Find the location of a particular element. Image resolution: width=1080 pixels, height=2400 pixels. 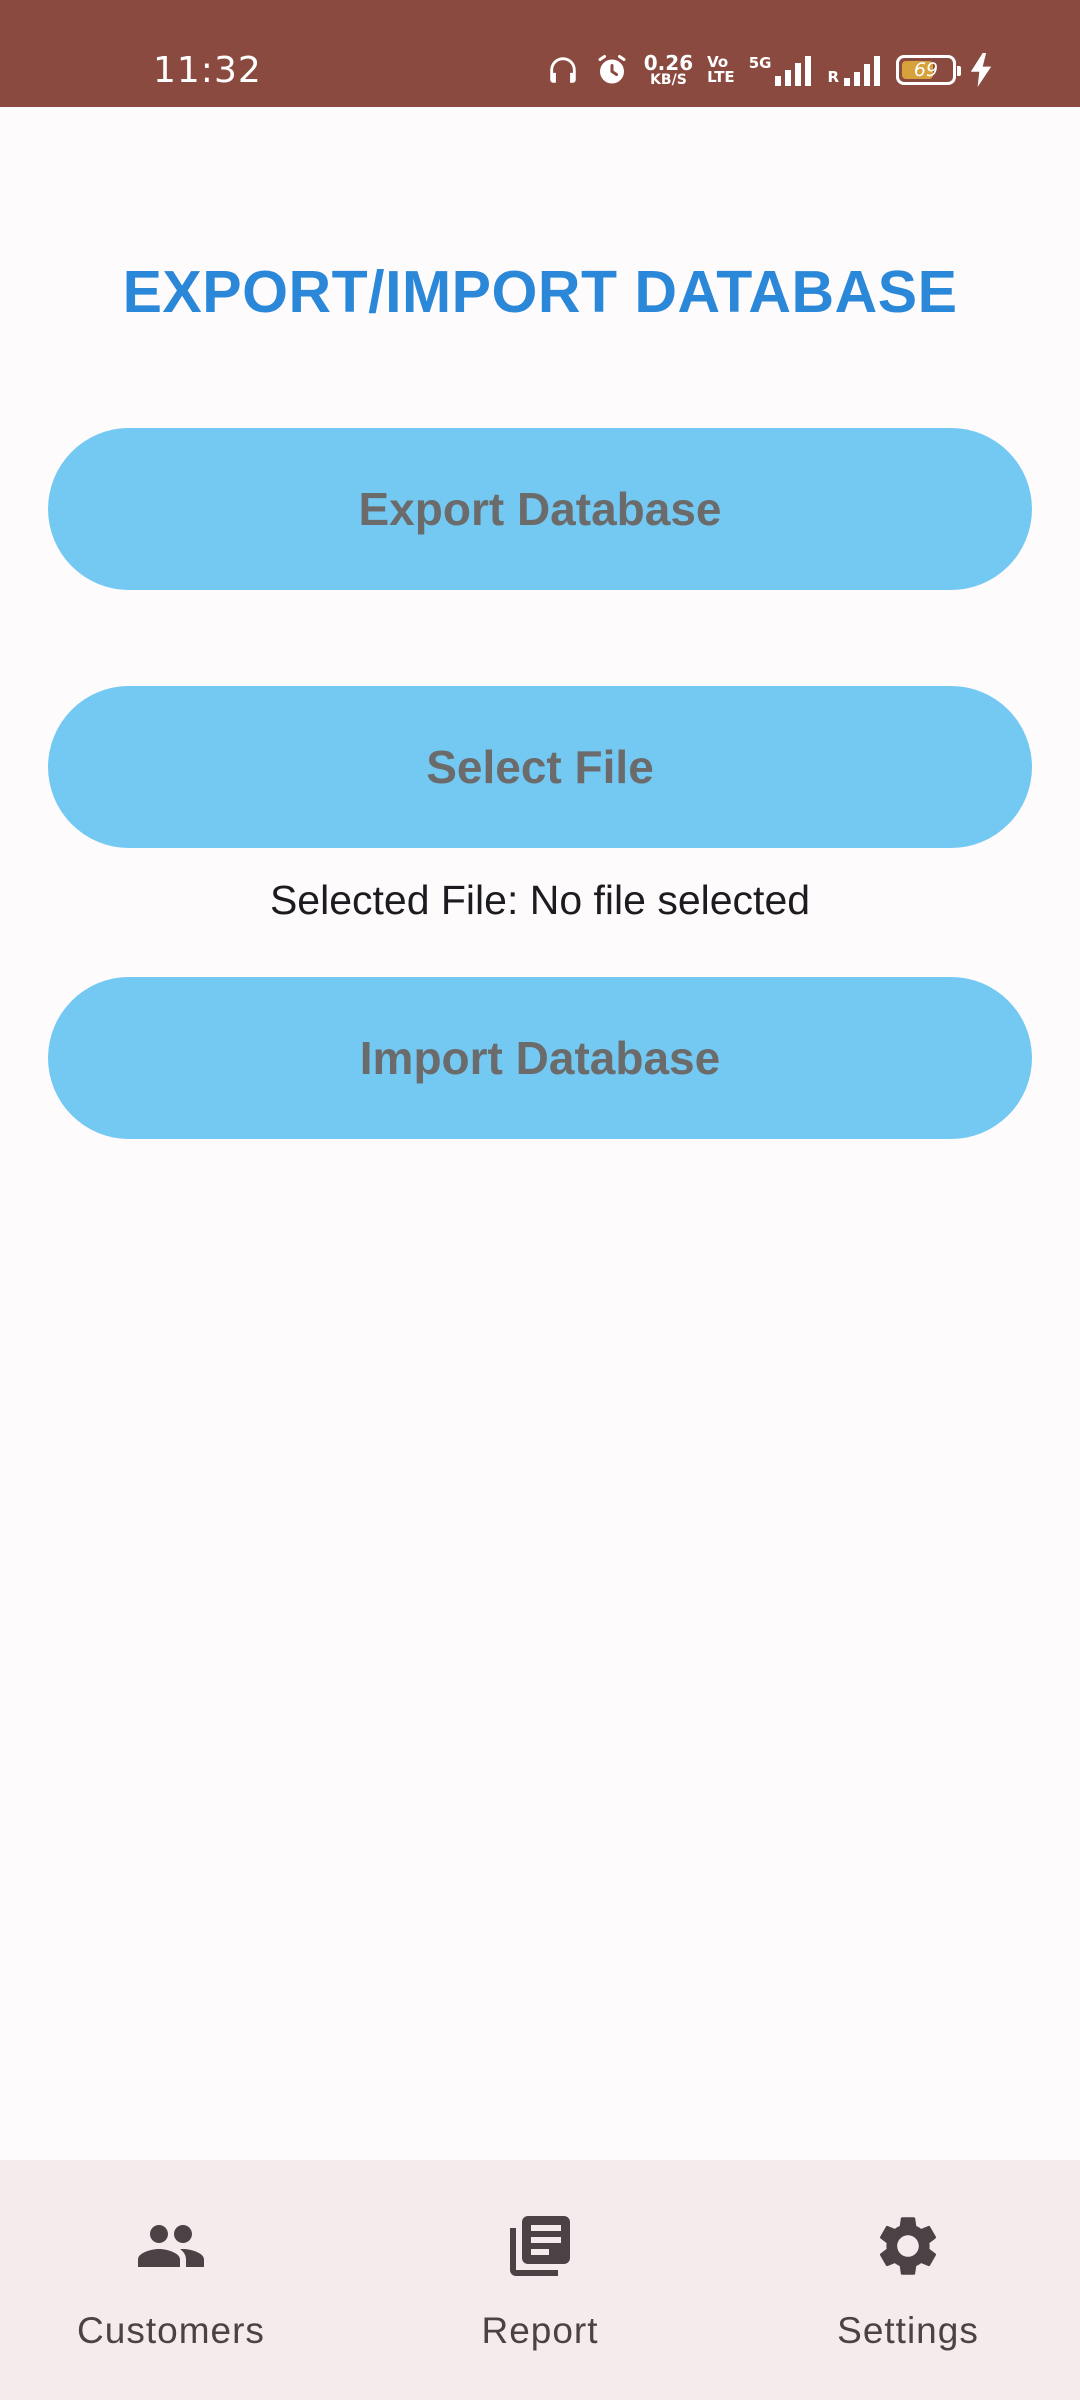

selected-file-status: Selected File: No file selected is located at coordinates (540, 900).